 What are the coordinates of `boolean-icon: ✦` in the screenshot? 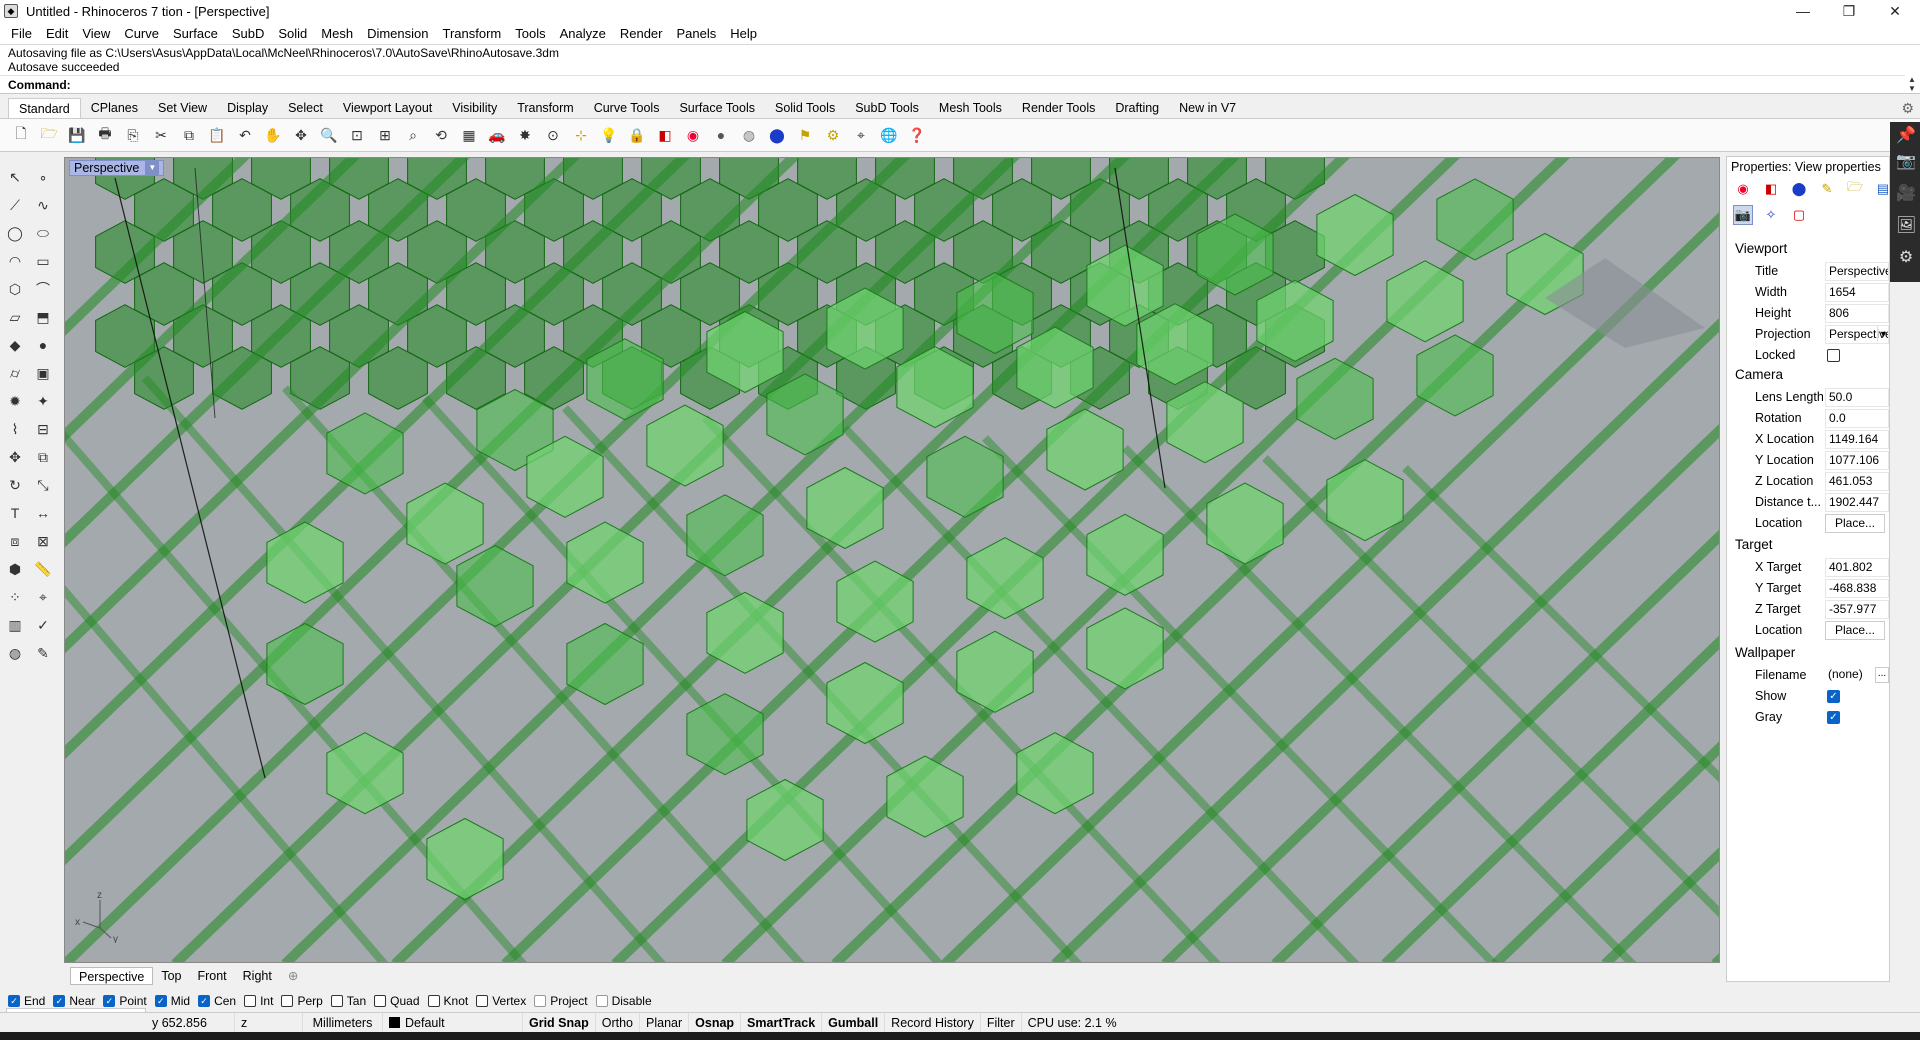 It's located at (43, 401).